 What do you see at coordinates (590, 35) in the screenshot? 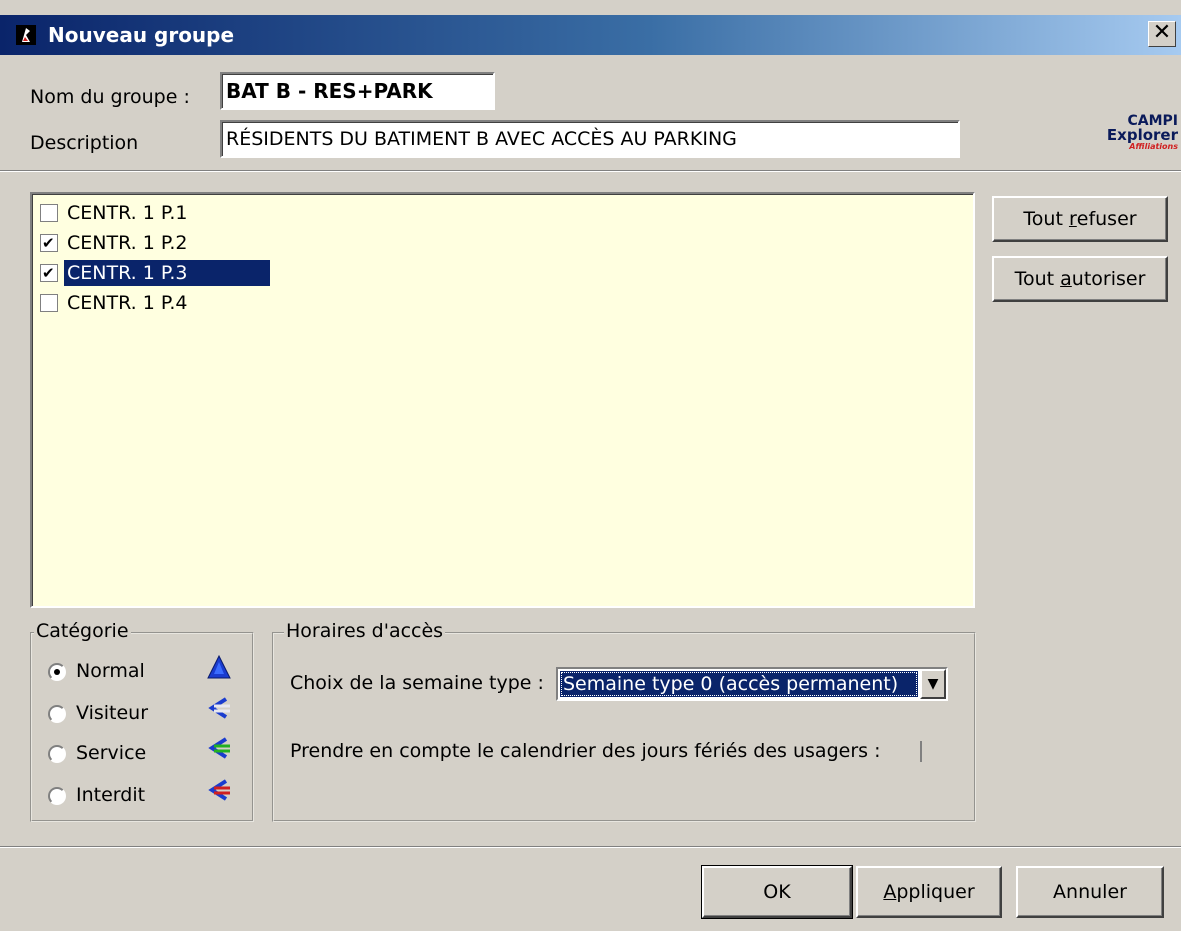
I see `title-bar: Nouveau groupe ✕` at bounding box center [590, 35].